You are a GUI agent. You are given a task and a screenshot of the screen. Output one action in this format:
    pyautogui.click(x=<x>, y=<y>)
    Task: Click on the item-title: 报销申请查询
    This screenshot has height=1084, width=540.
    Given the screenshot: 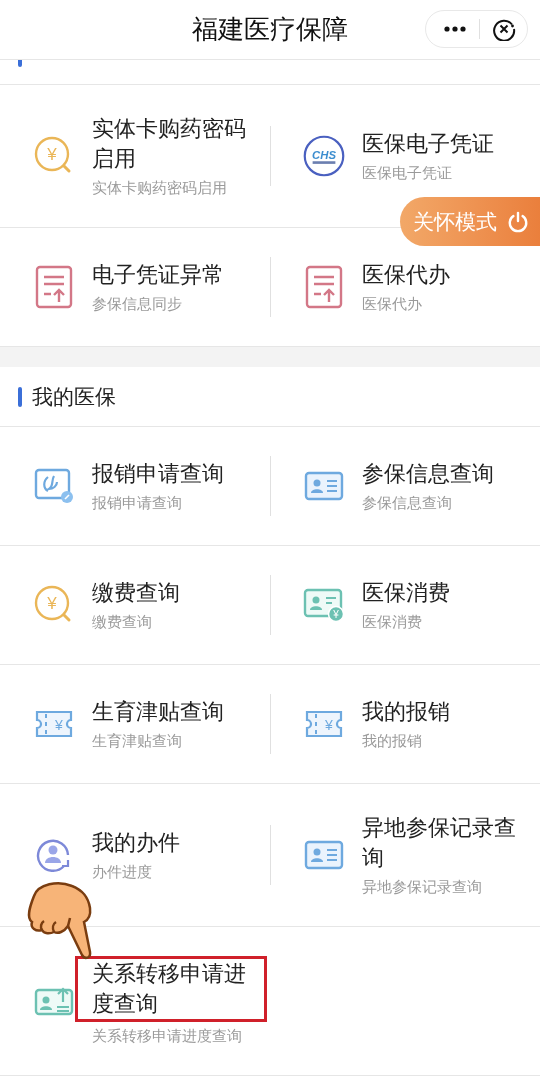 What is the action you would take?
    pyautogui.click(x=158, y=474)
    